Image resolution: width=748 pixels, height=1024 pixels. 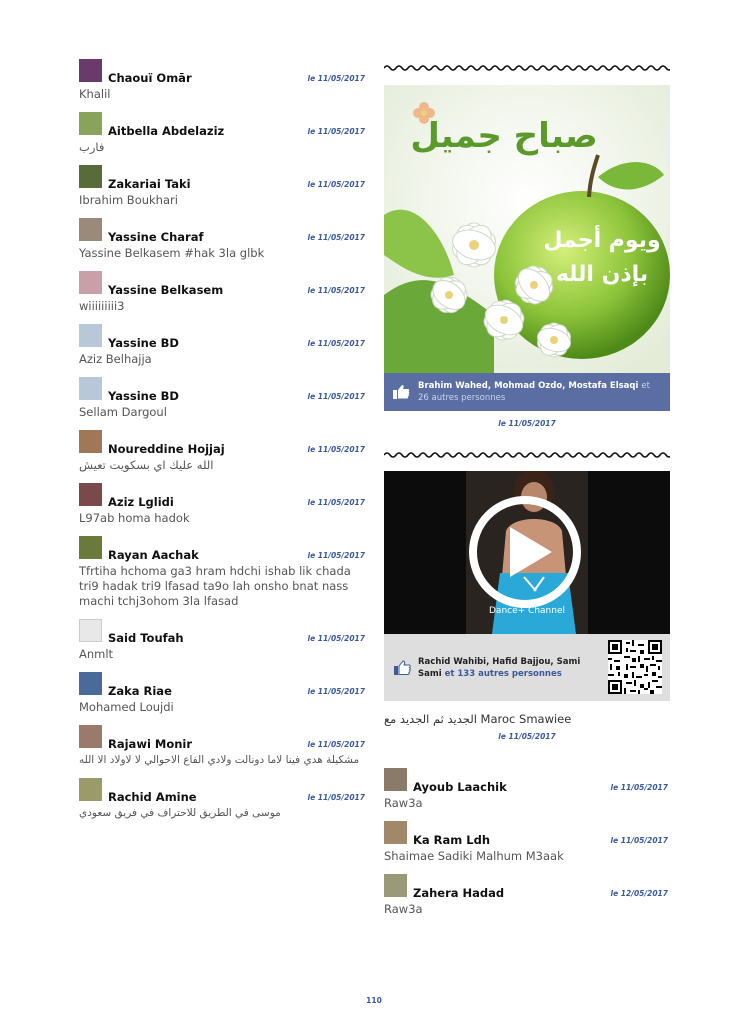 I want to click on comment-text: Mohamed Loujdi, so click(x=126, y=707).